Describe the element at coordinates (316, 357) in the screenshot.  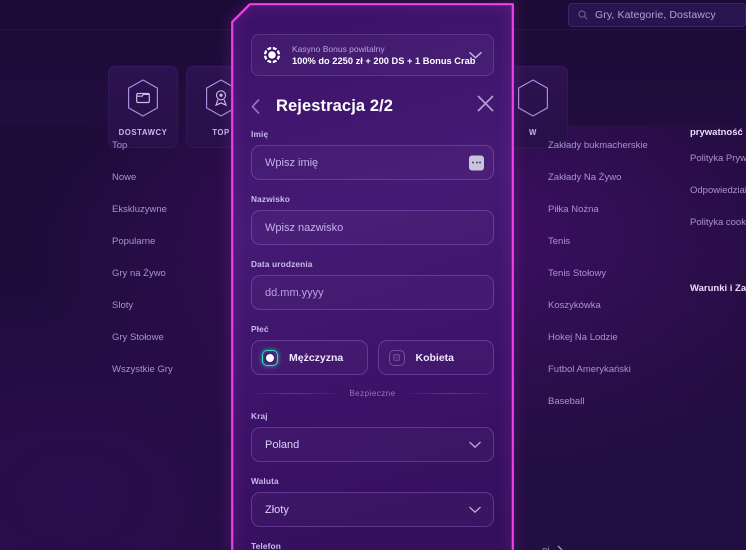
I see `gender-label: Mężczyzna` at that location.